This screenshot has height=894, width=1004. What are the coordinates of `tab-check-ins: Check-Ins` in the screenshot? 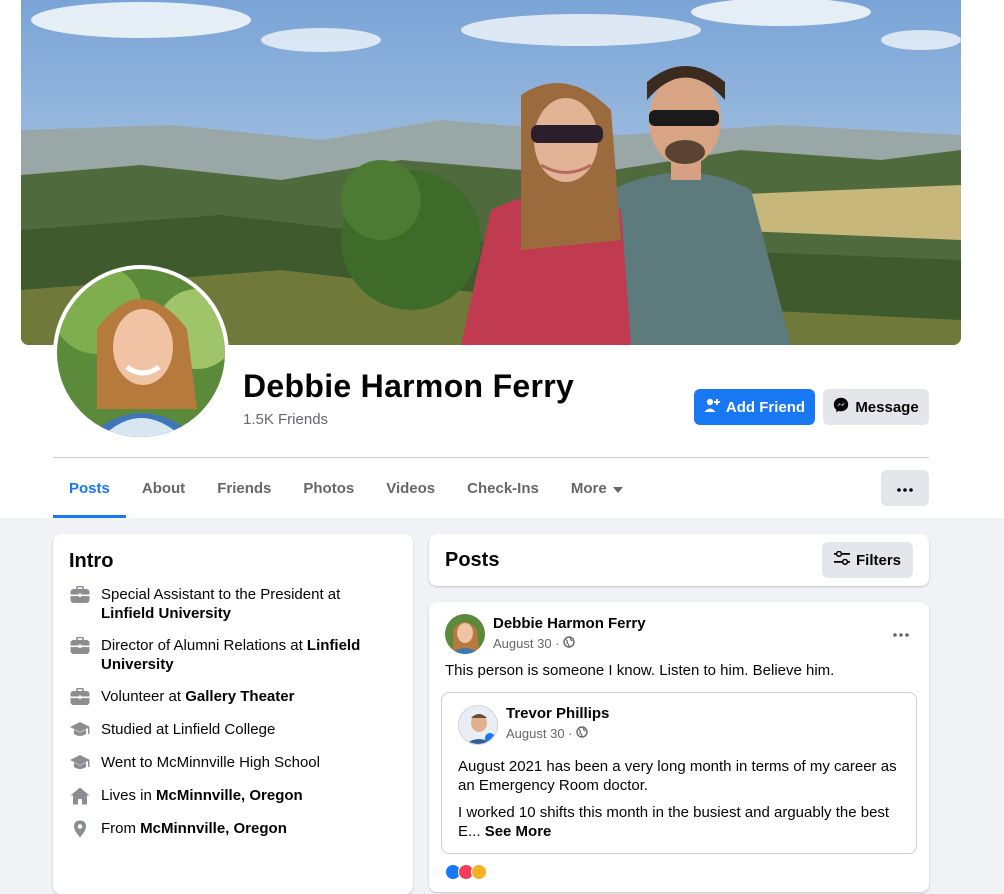 It's located at (503, 488).